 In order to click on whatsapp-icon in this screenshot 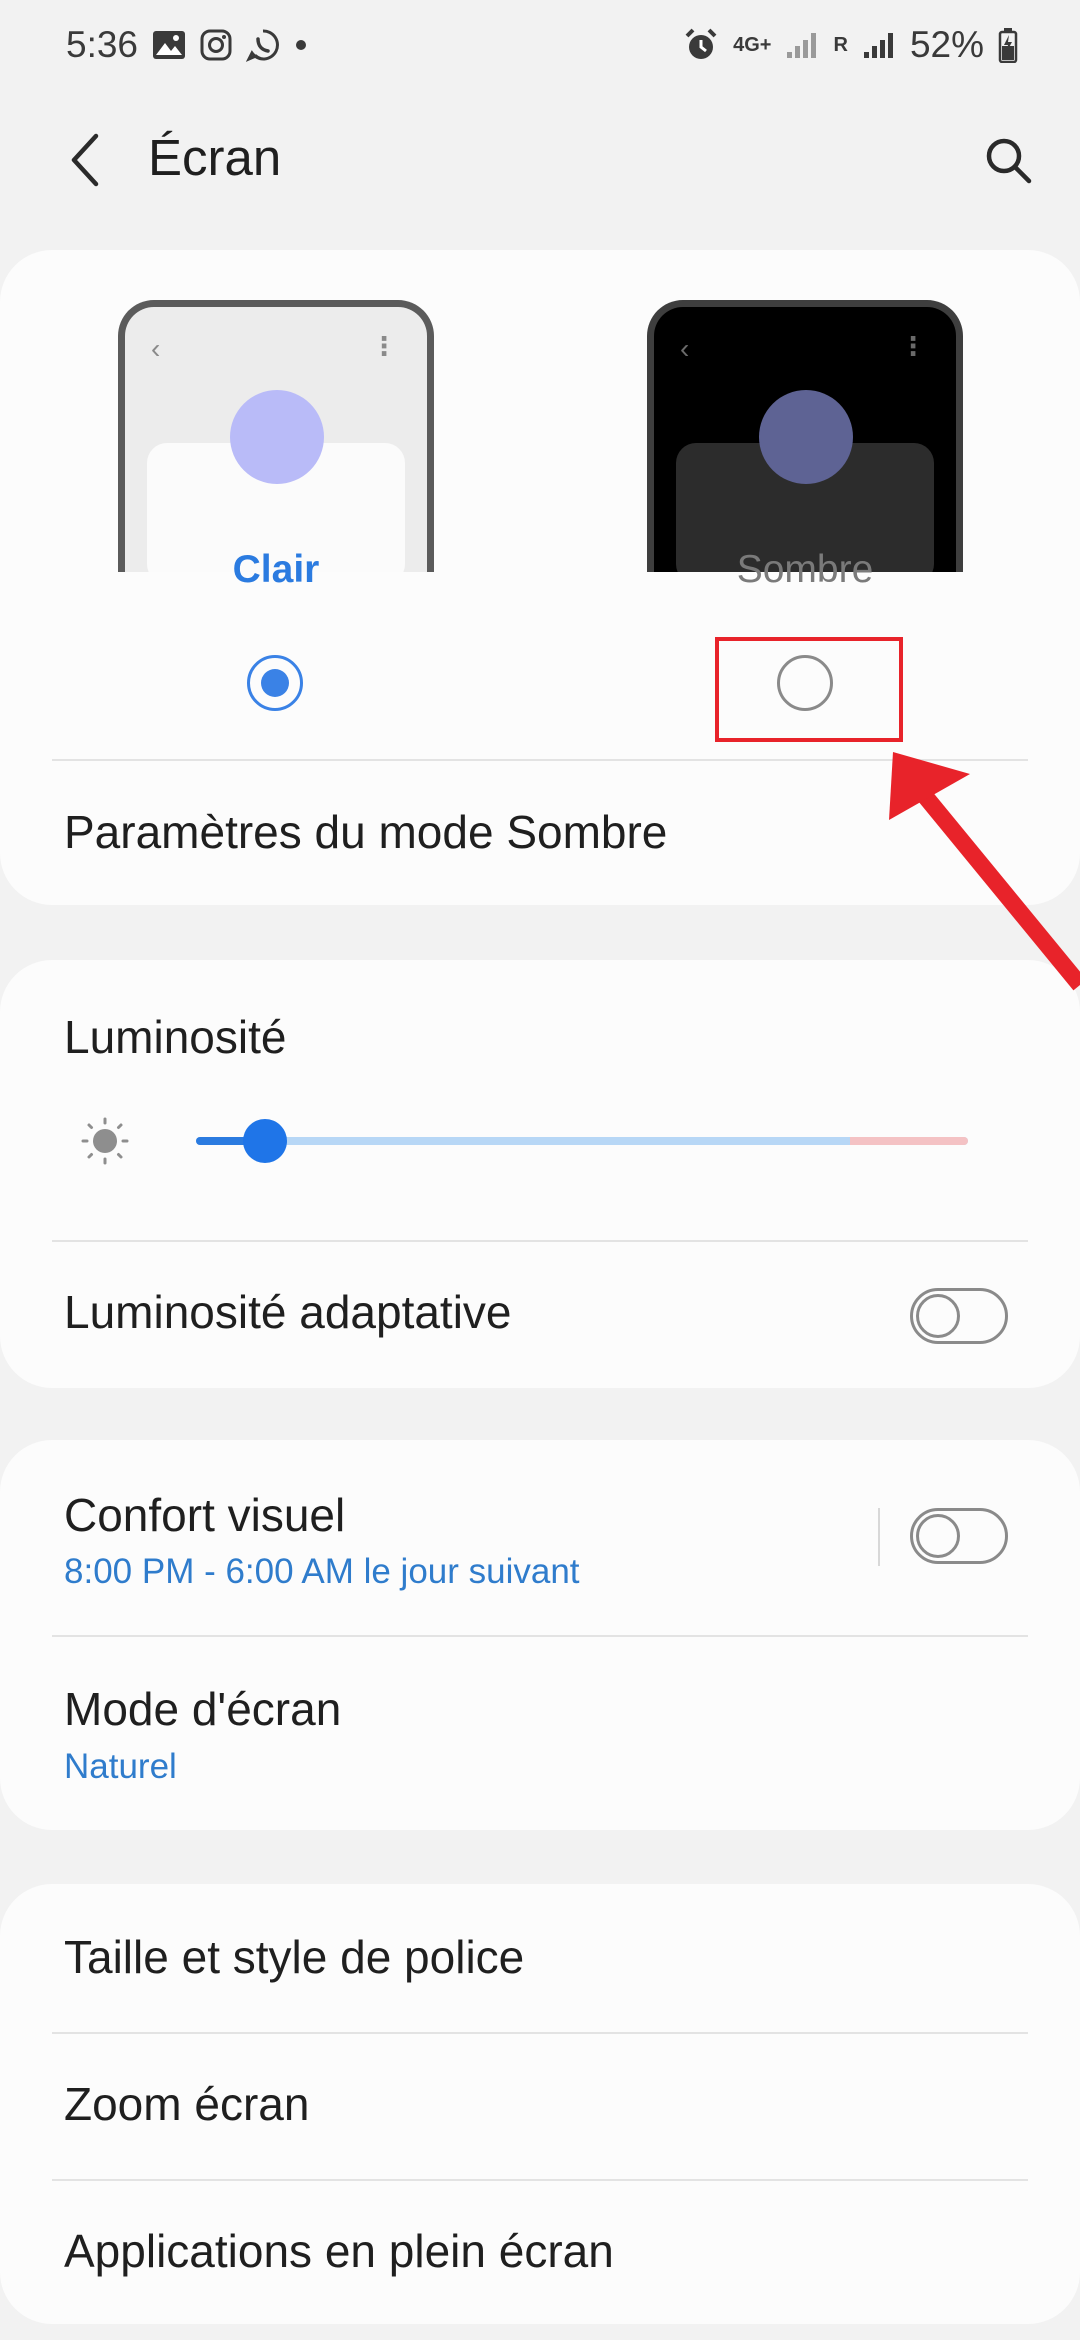, I will do `click(263, 45)`.